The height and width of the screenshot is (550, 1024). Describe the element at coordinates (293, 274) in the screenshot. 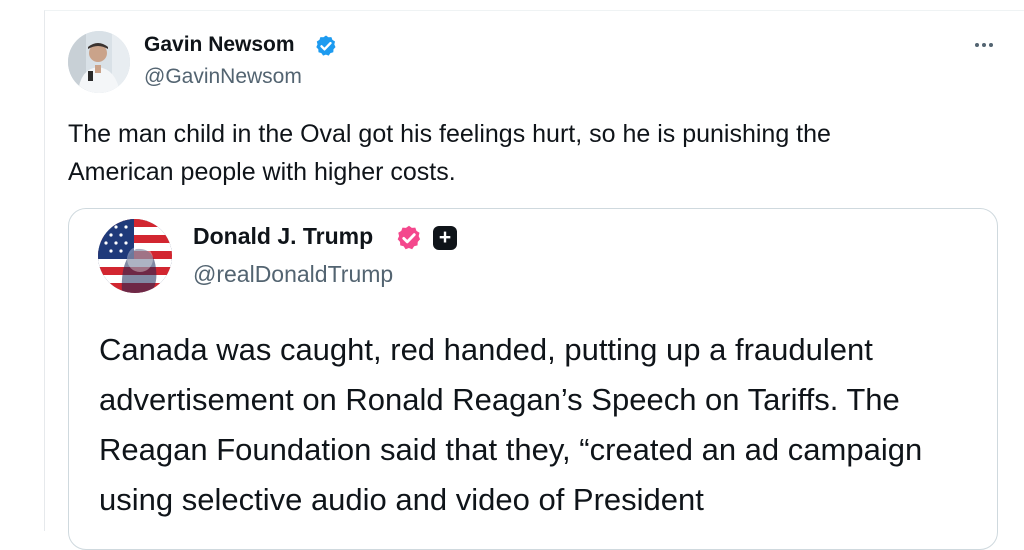

I see `quoted-author-handle: @realDonaldTrump` at that location.